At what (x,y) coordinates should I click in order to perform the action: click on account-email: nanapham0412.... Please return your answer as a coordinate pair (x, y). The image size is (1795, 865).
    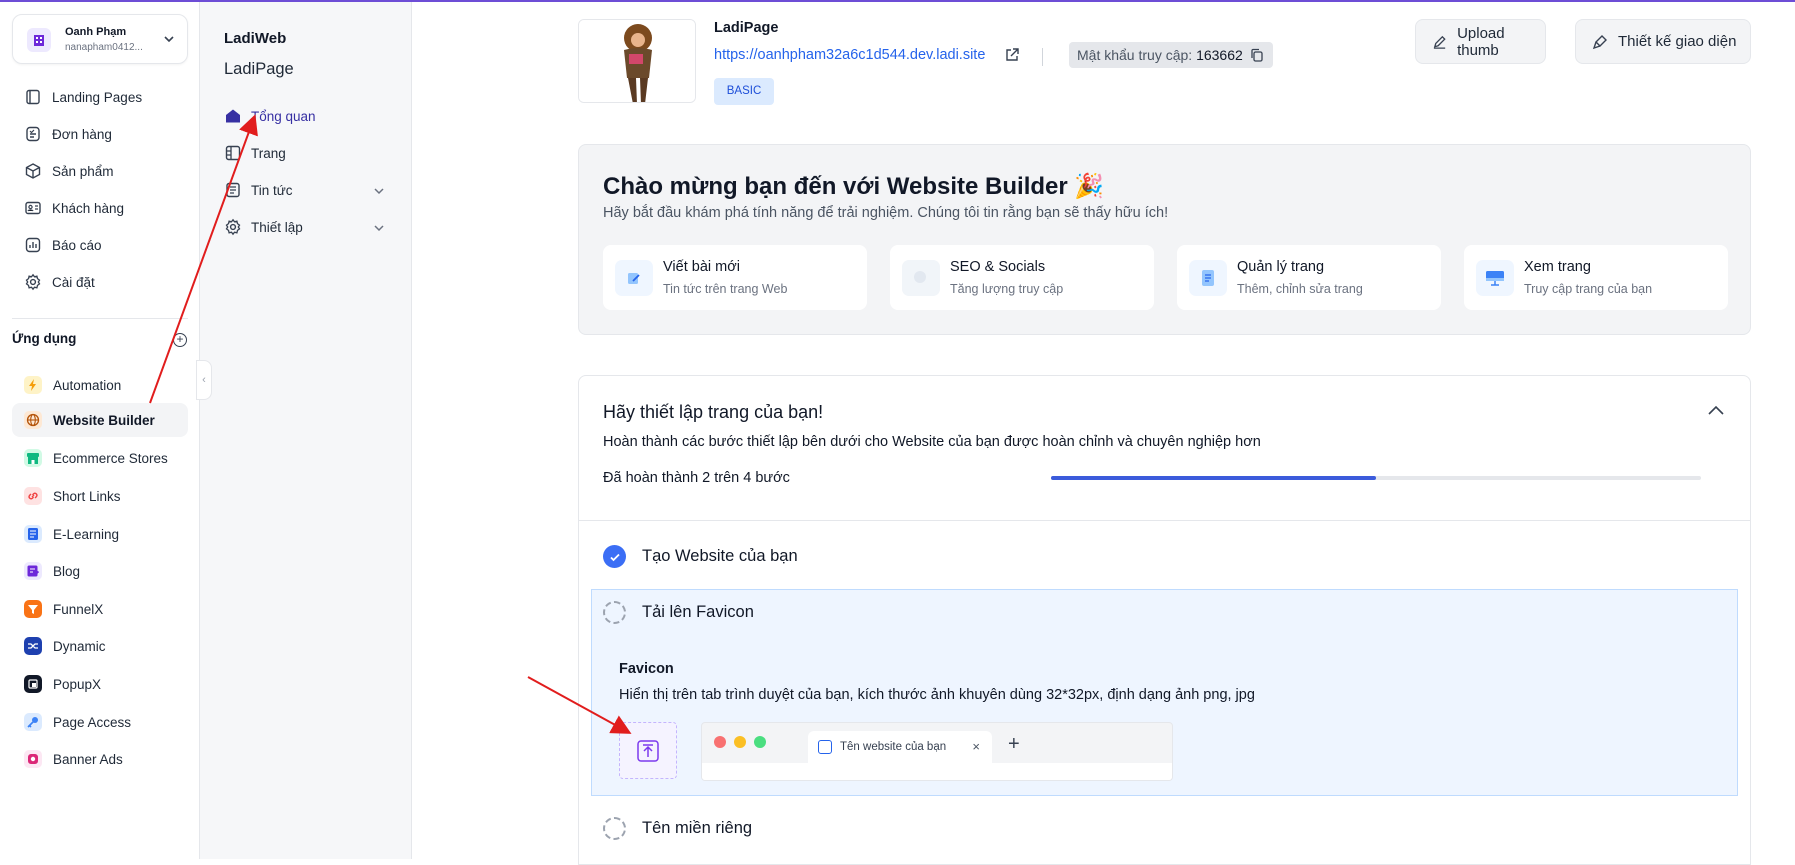
    Looking at the image, I should click on (104, 47).